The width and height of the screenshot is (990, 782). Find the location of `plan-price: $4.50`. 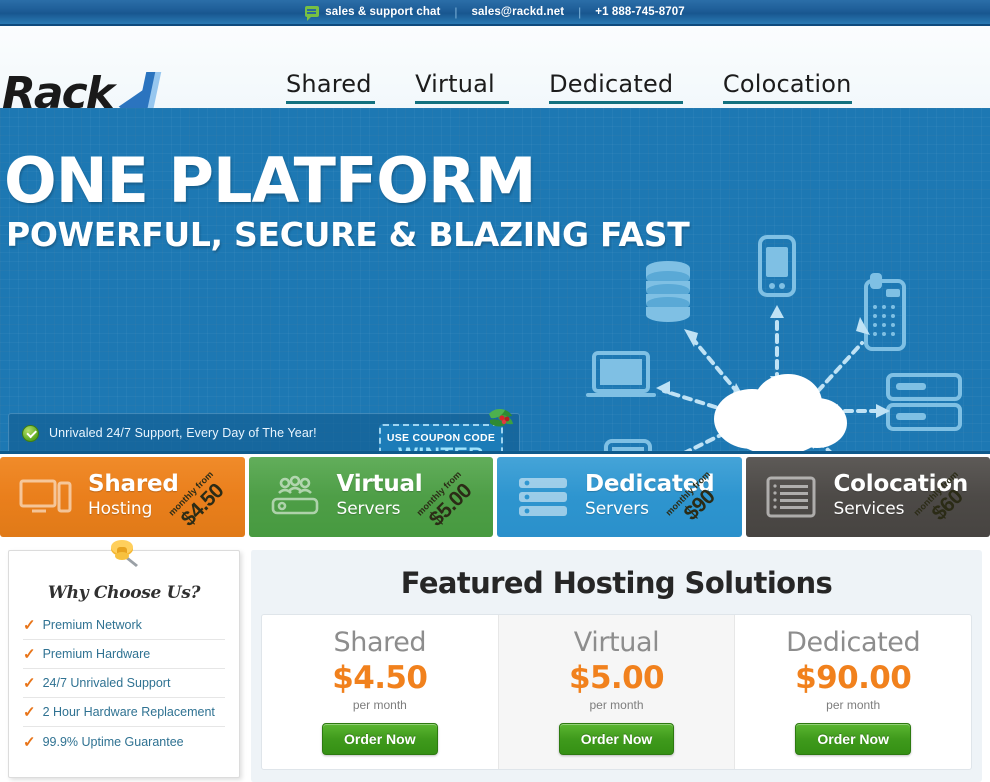

plan-price: $4.50 is located at coordinates (380, 678).